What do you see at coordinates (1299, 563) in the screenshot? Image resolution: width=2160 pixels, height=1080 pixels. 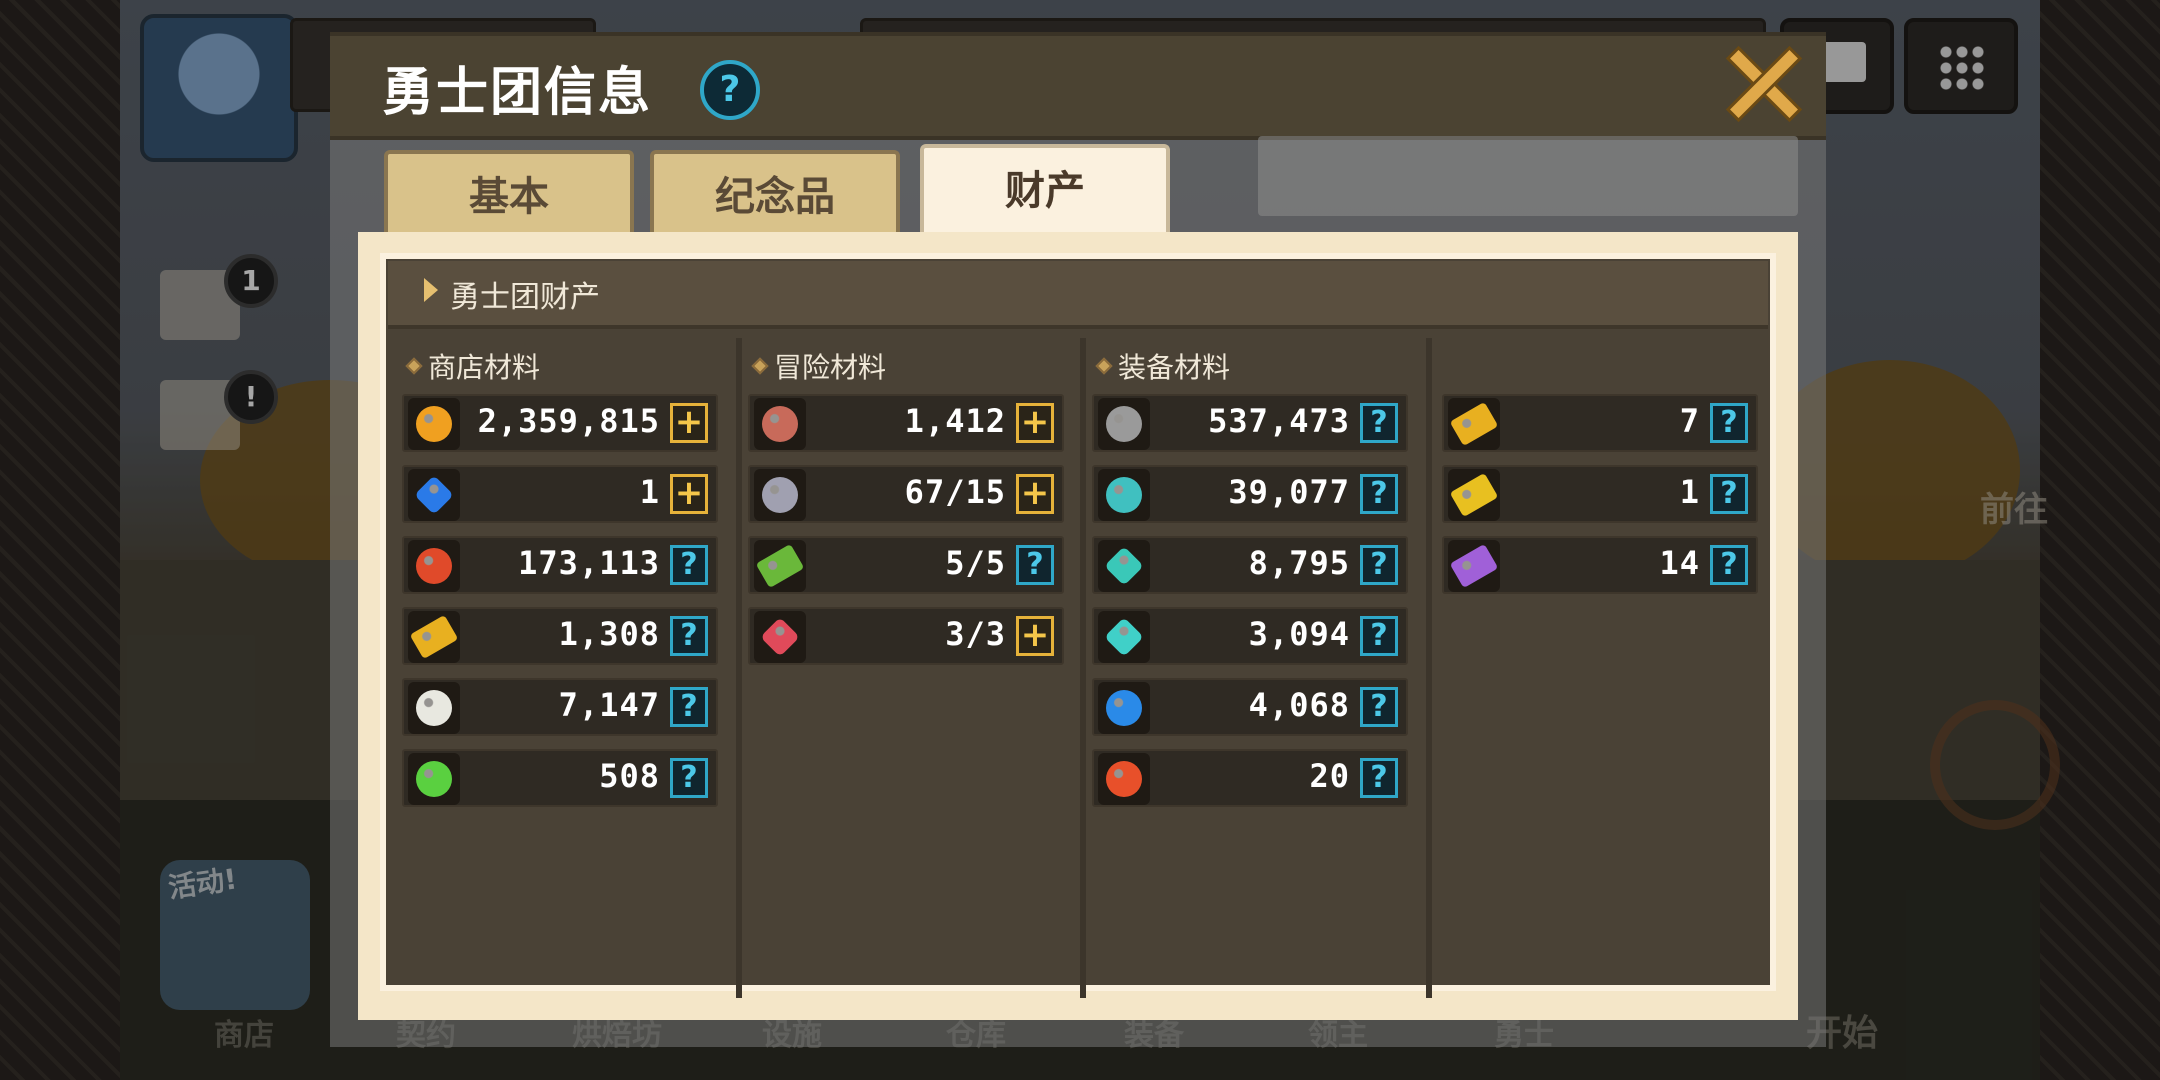 I see `resource-count: 8,795` at bounding box center [1299, 563].